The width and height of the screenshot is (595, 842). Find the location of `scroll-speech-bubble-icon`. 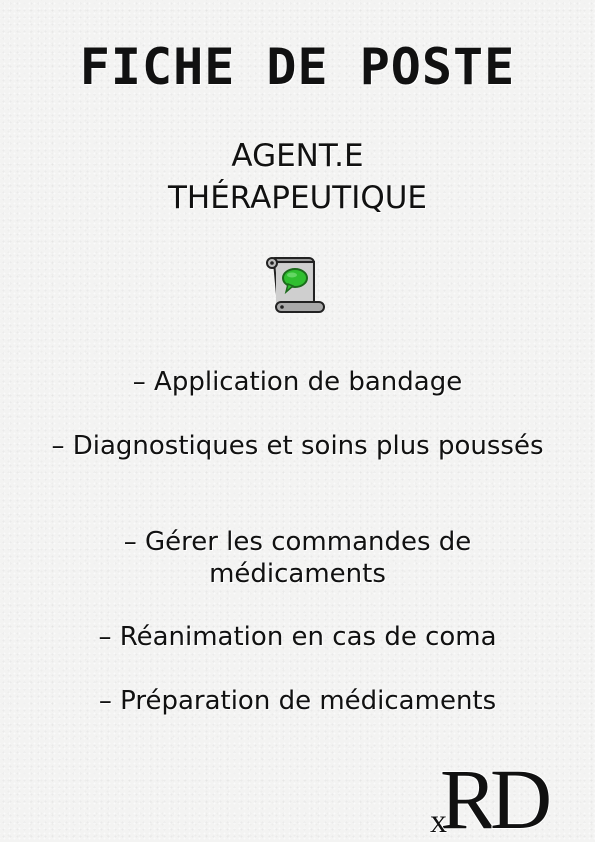

scroll-speech-bubble-icon is located at coordinates (294, 284).